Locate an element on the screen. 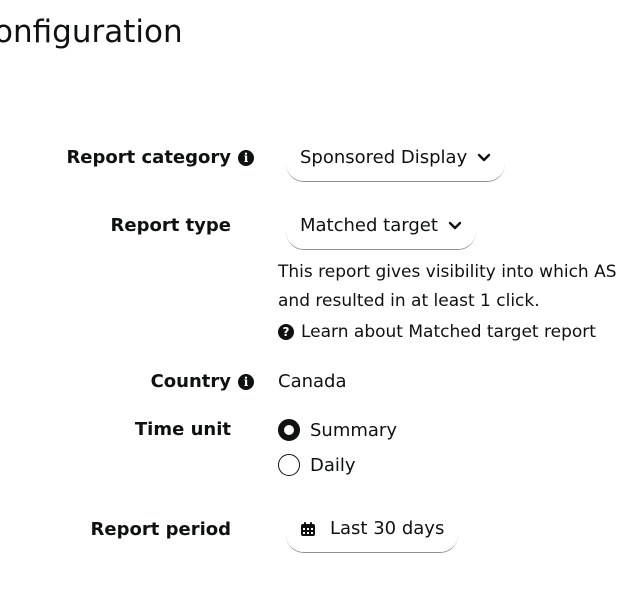 Image resolution: width=626 pixels, height=609 pixels. learn-matched-target-link: ? Learn about Matched target report is located at coordinates (437, 332).